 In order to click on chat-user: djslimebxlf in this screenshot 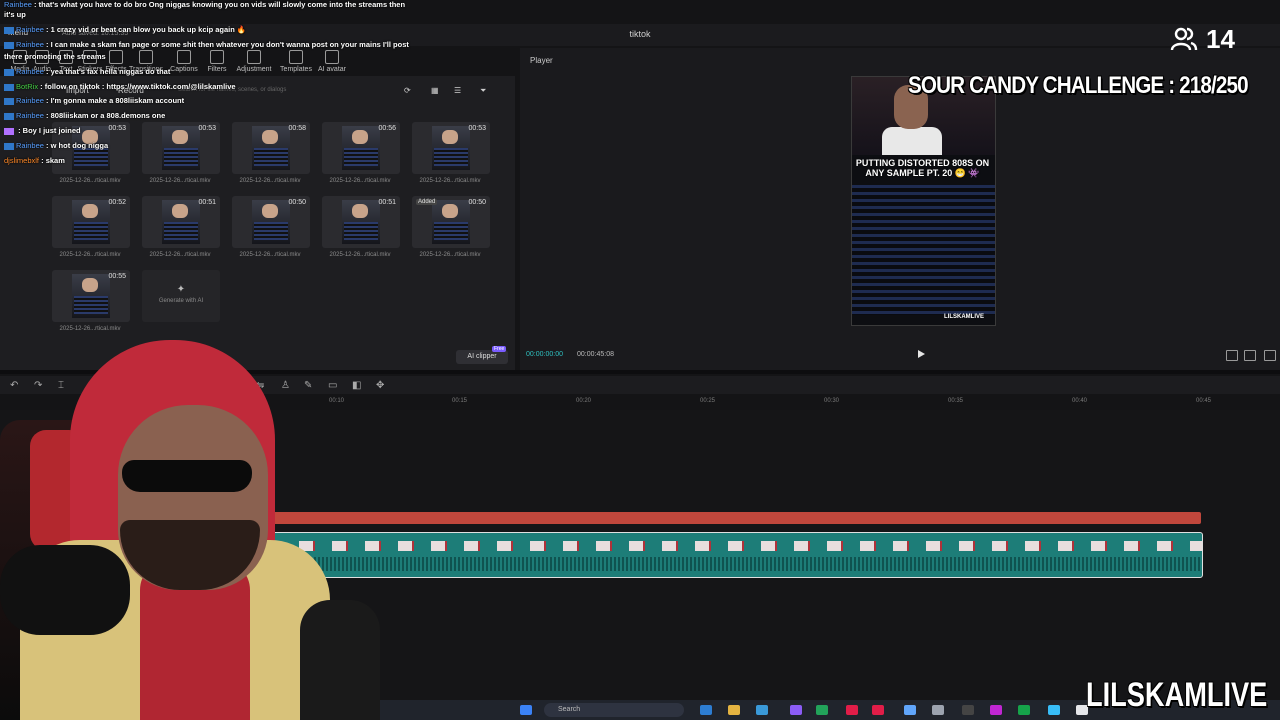, I will do `click(22, 160)`.